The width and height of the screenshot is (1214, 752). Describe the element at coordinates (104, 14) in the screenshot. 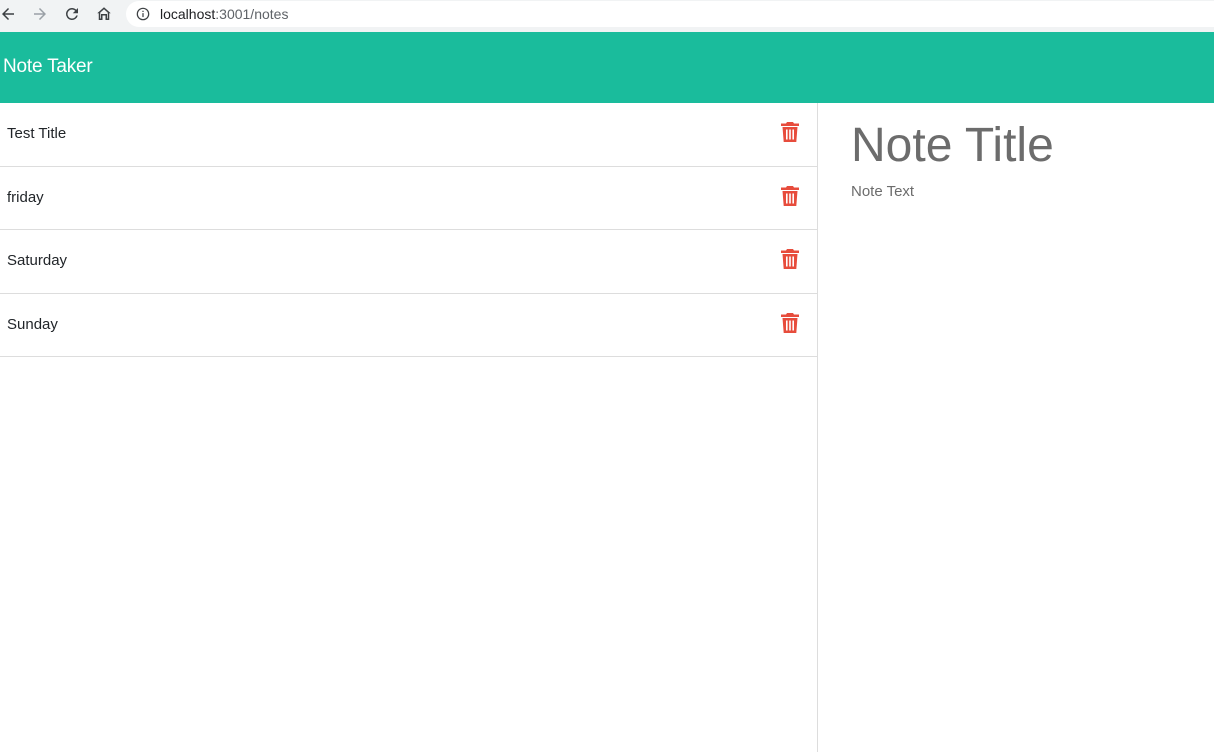

I see `home-icon` at that location.